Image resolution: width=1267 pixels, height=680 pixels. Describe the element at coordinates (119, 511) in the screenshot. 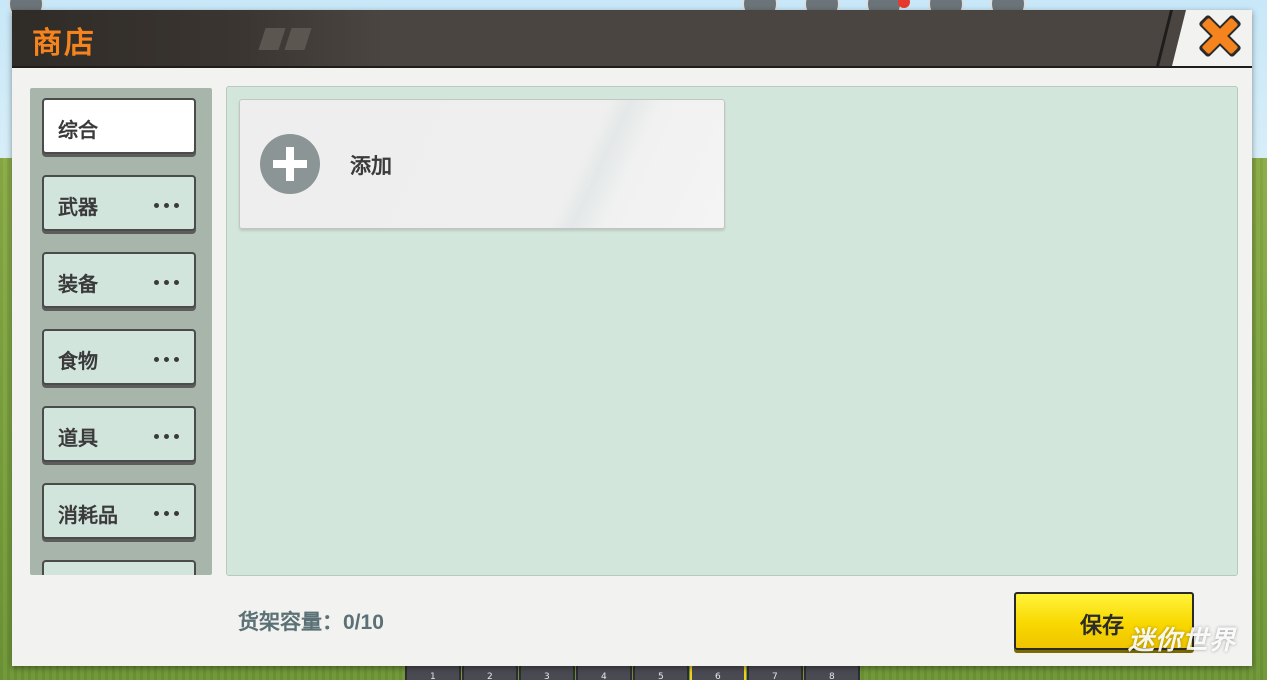

I see `category-item-consumables: 消耗品` at that location.